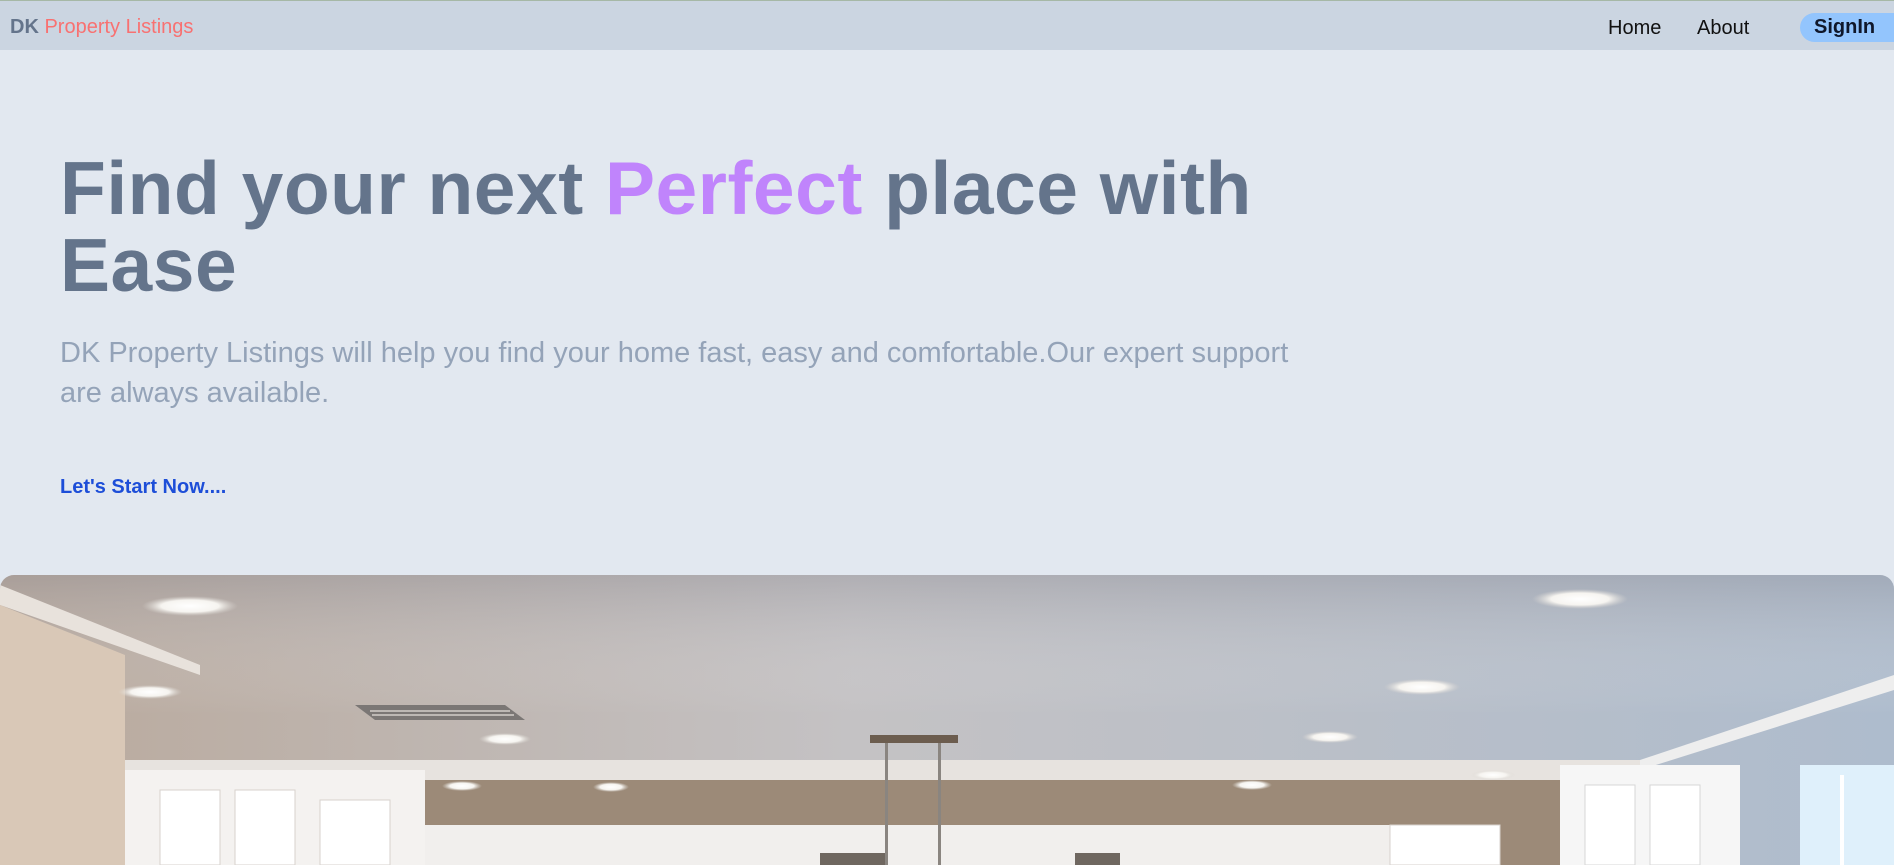 This screenshot has height=865, width=1894. What do you see at coordinates (947, 25) in the screenshot?
I see `site-header: DK Property Listings Home About SignIn` at bounding box center [947, 25].